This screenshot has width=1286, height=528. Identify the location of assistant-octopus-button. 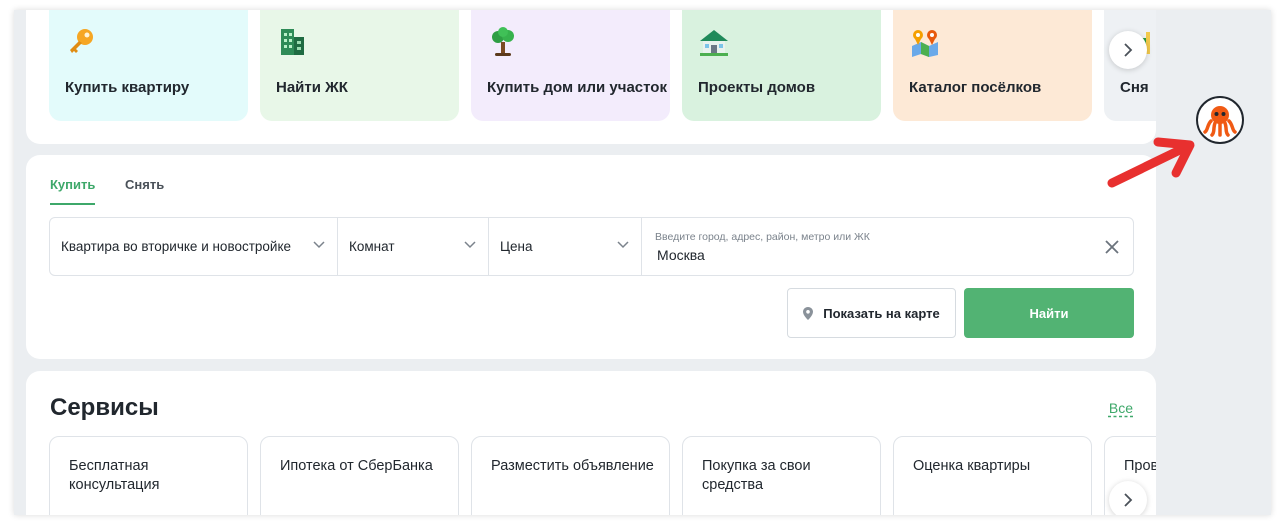
(1220, 120).